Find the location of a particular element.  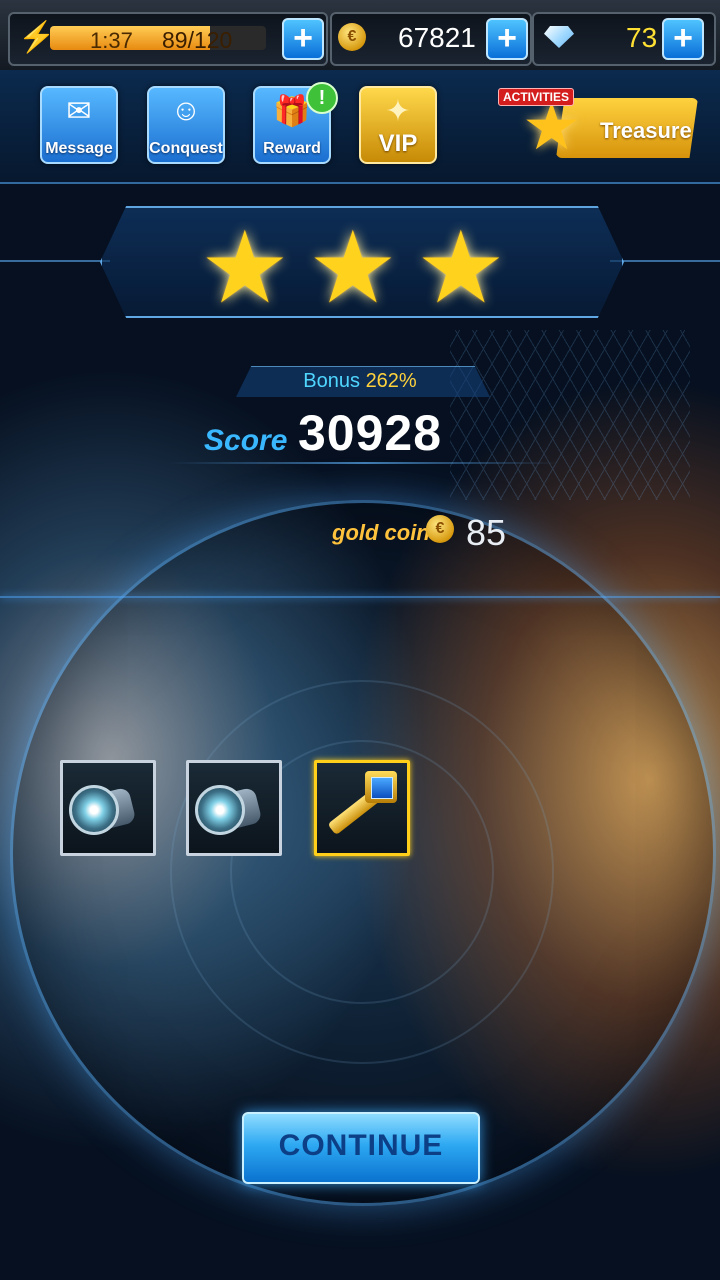

score-value: 30928 is located at coordinates (370, 433).